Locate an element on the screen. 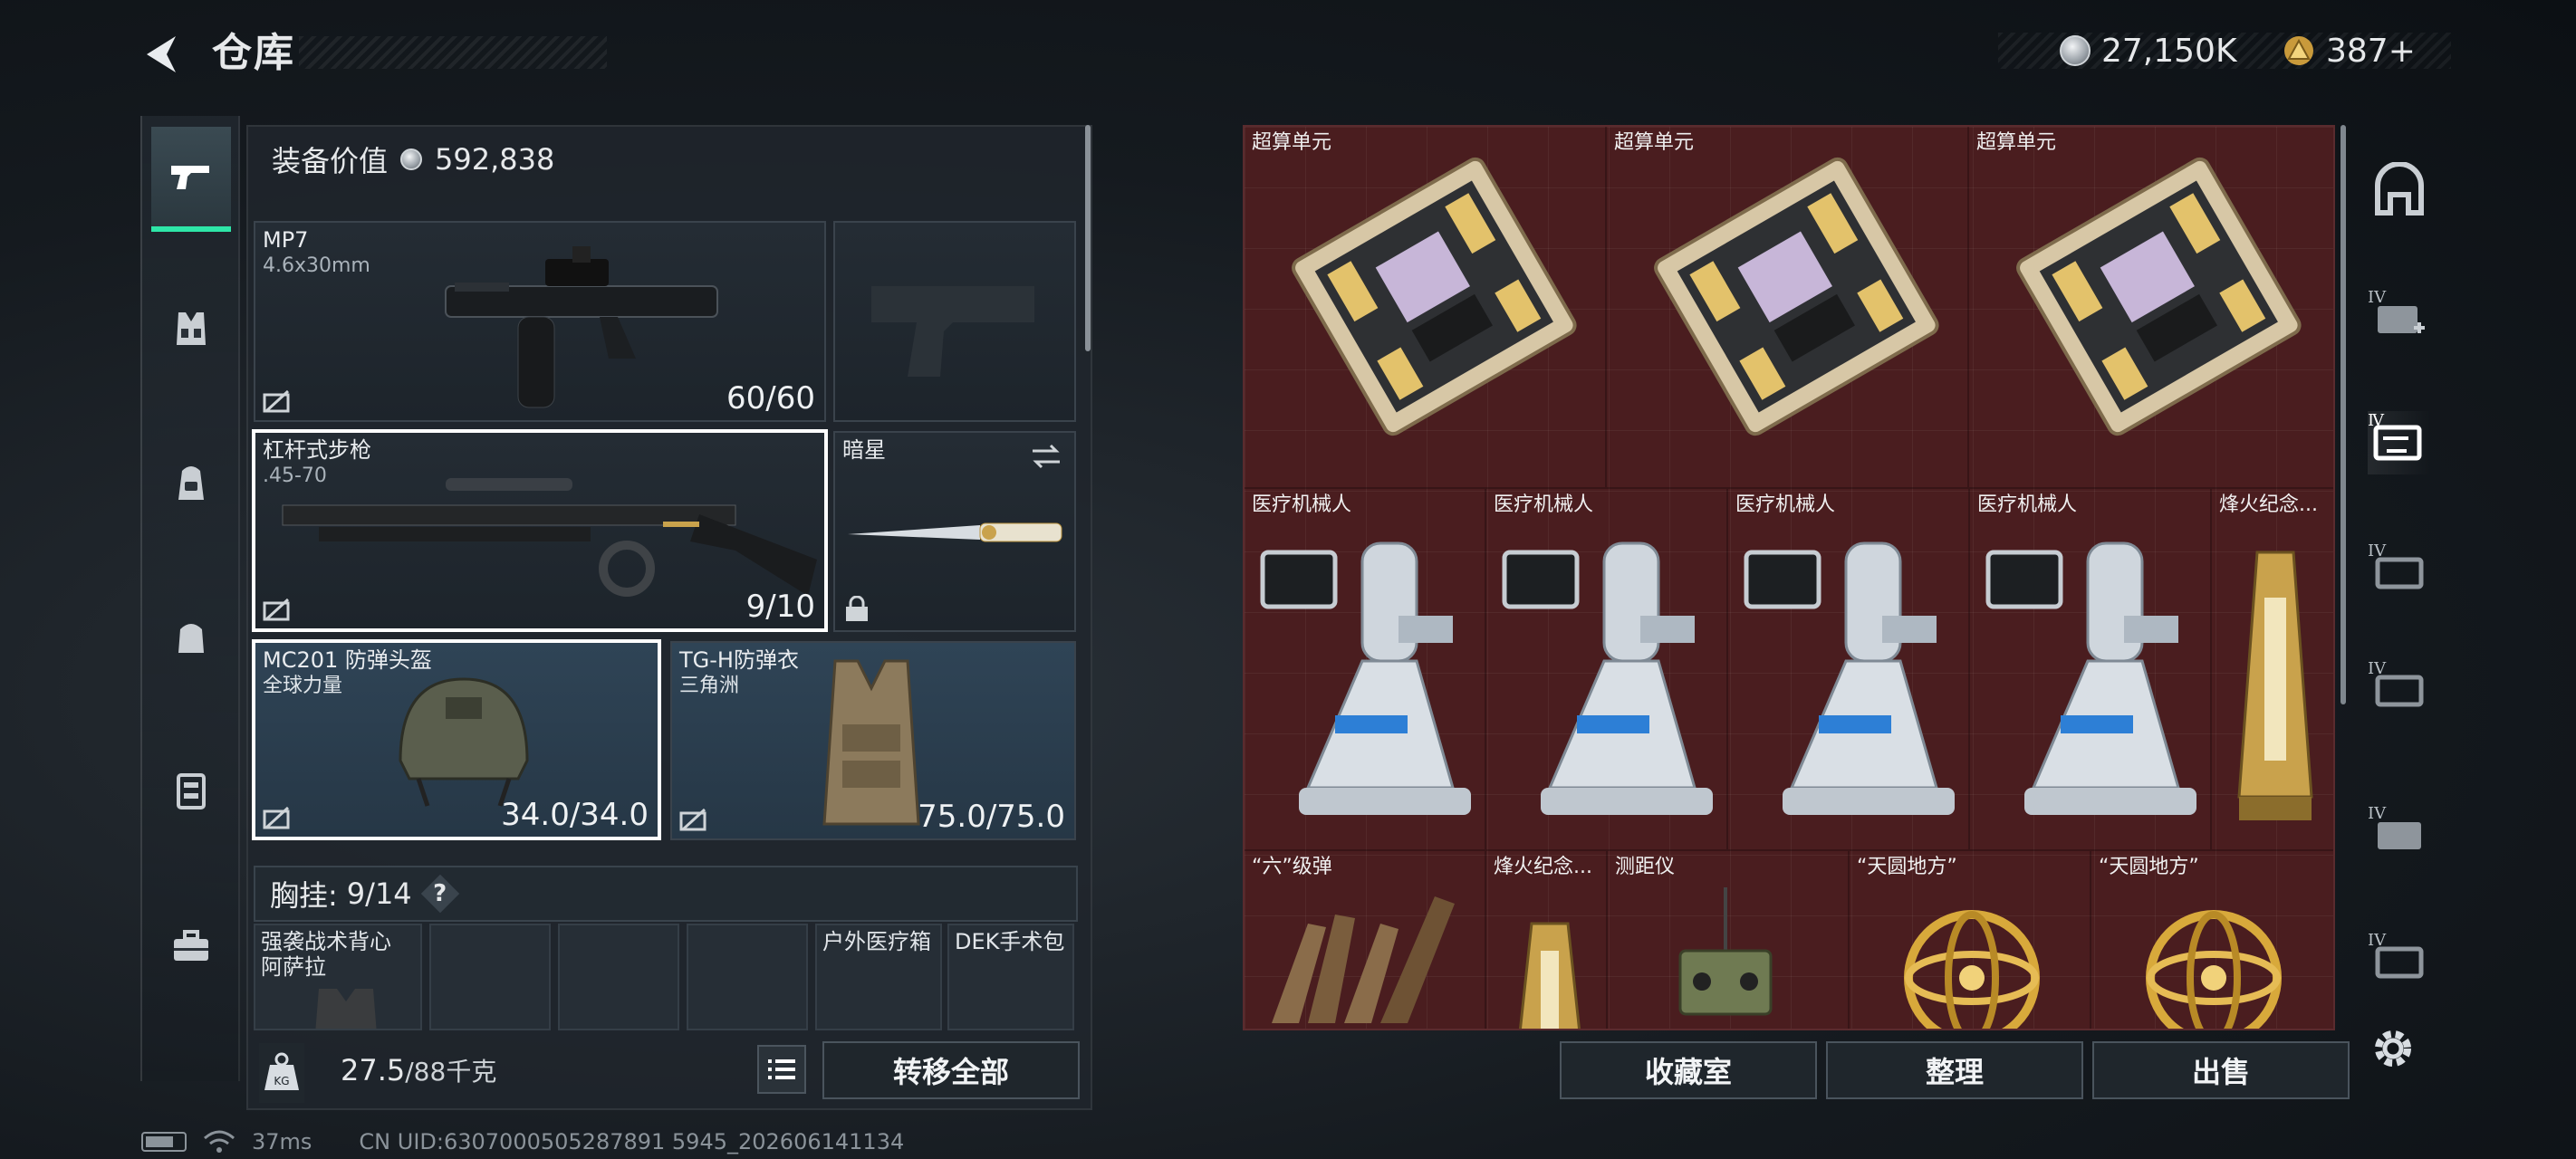 This screenshot has width=2576, height=1159. backpack-icon is located at coordinates (191, 483).